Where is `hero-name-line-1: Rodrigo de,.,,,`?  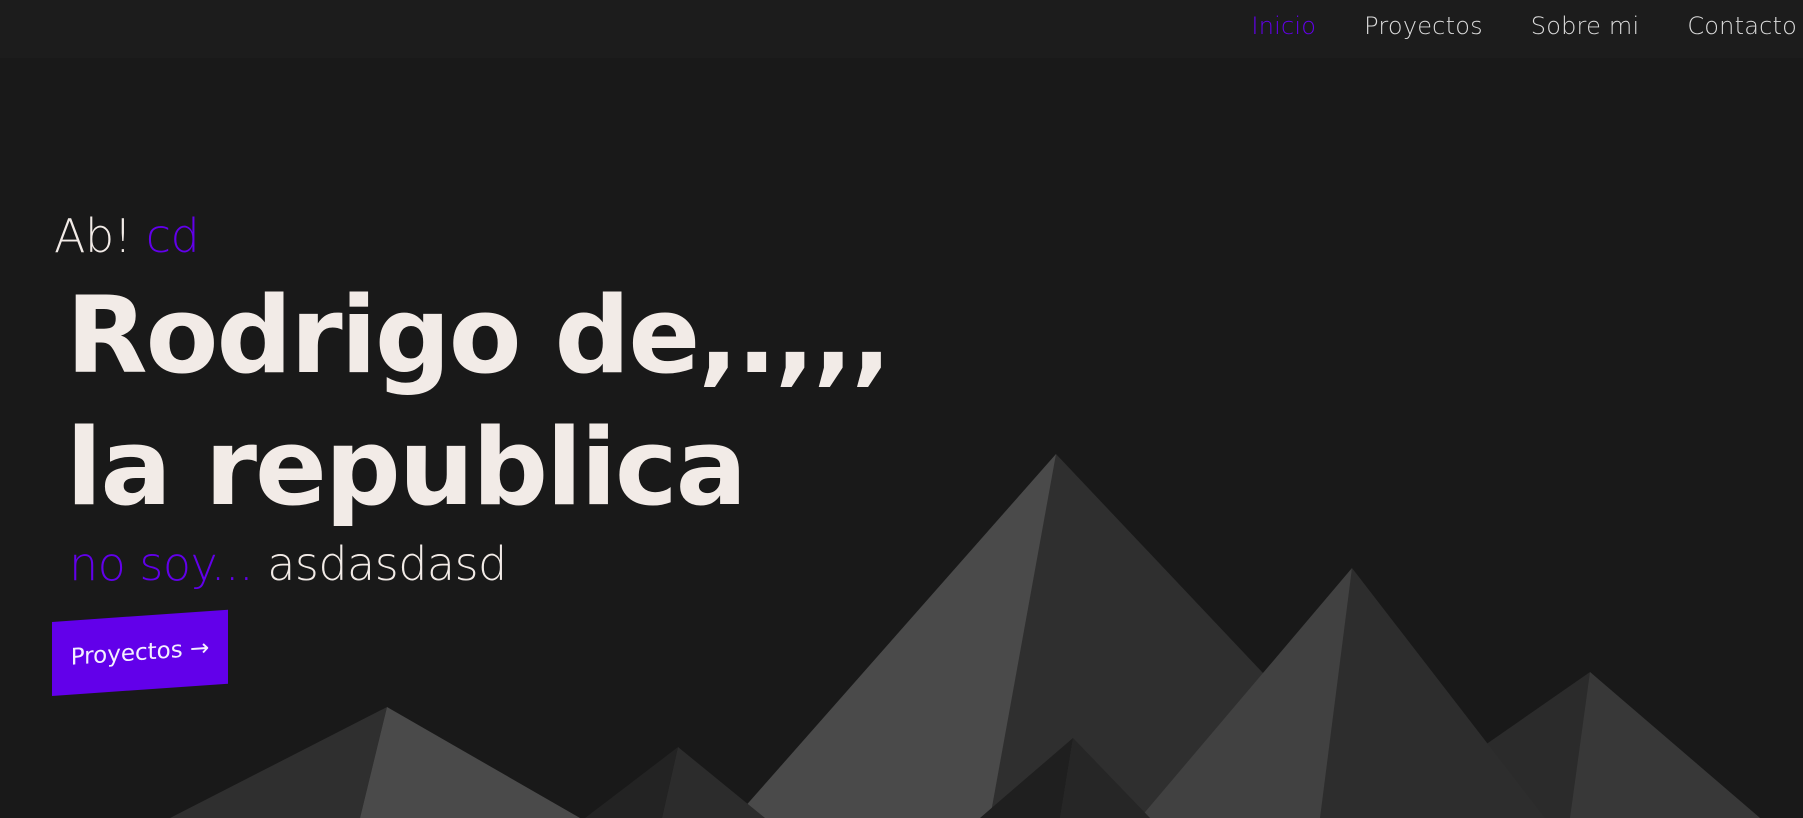
hero-name-line-1: Rodrigo de,.,,, is located at coordinates (479, 335).